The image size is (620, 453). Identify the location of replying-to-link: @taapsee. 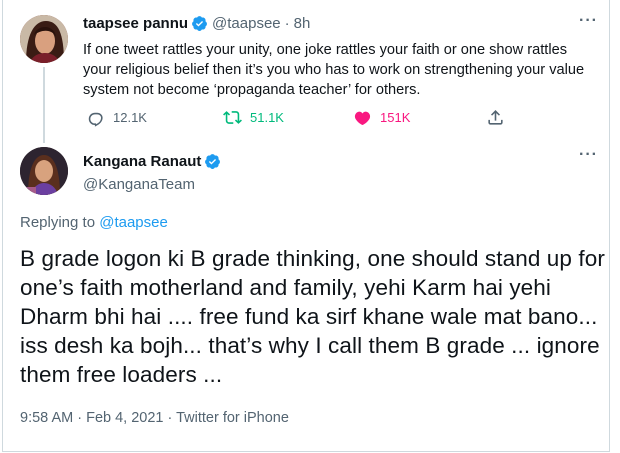
(133, 222).